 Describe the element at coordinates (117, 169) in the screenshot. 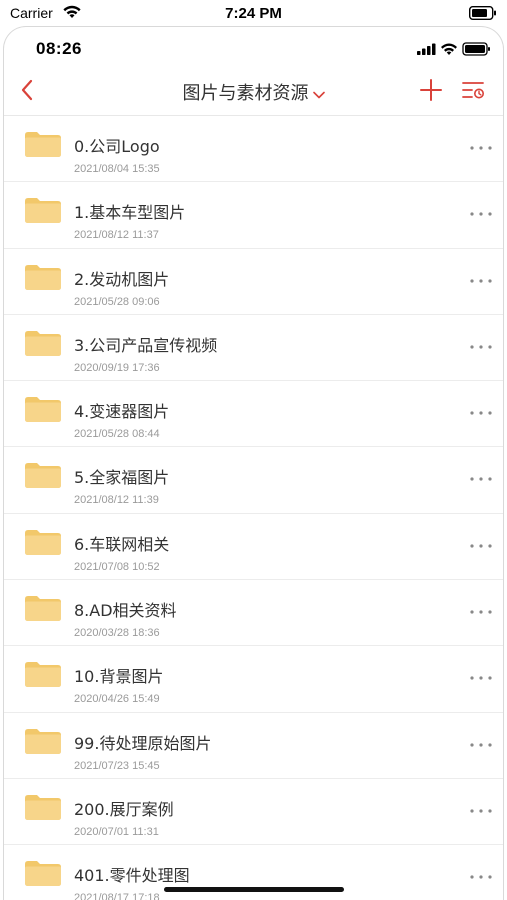

I see `folder-date: 2021/08/04 15:35` at that location.